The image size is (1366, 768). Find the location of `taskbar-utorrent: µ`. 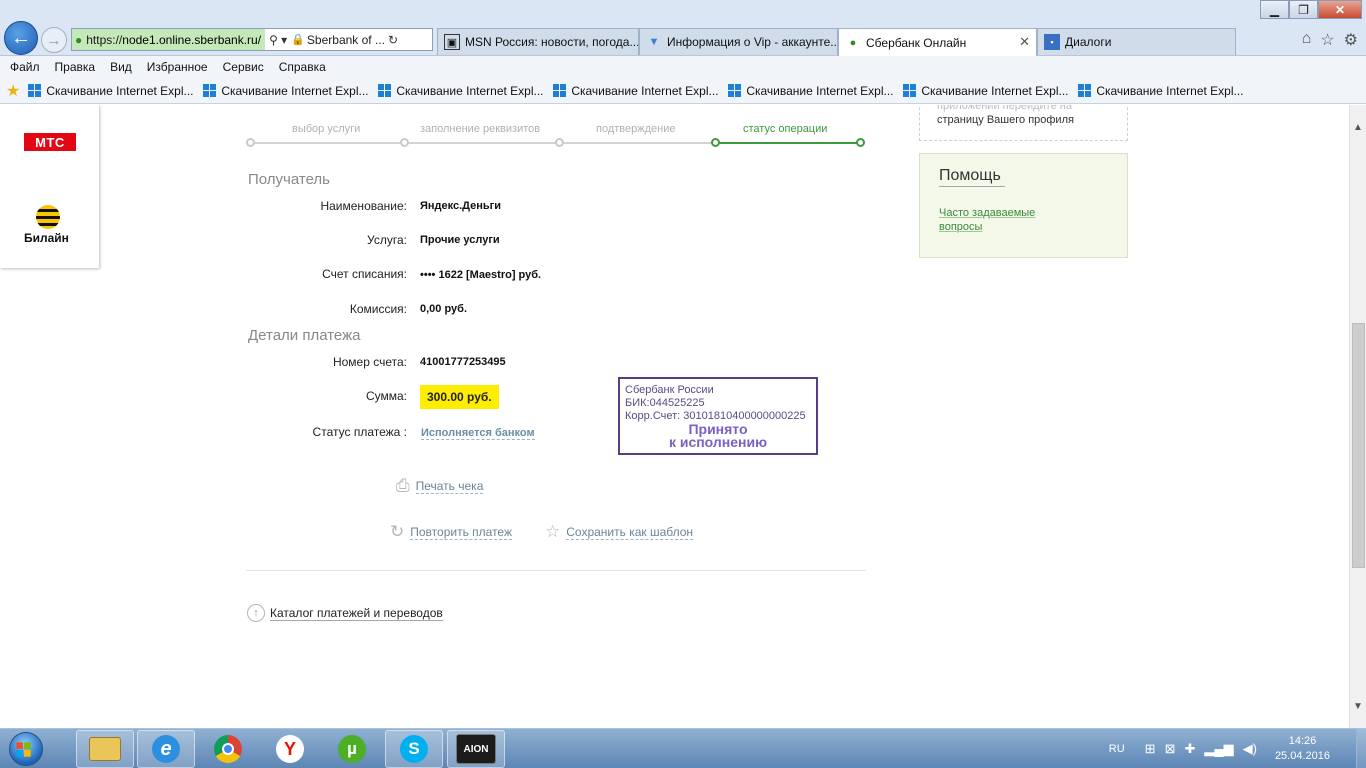

taskbar-utorrent: µ is located at coordinates (352, 749).